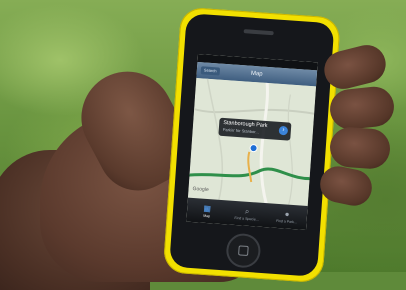 The image size is (406, 290). Describe the element at coordinates (243, 250) in the screenshot. I see `home-button` at that location.